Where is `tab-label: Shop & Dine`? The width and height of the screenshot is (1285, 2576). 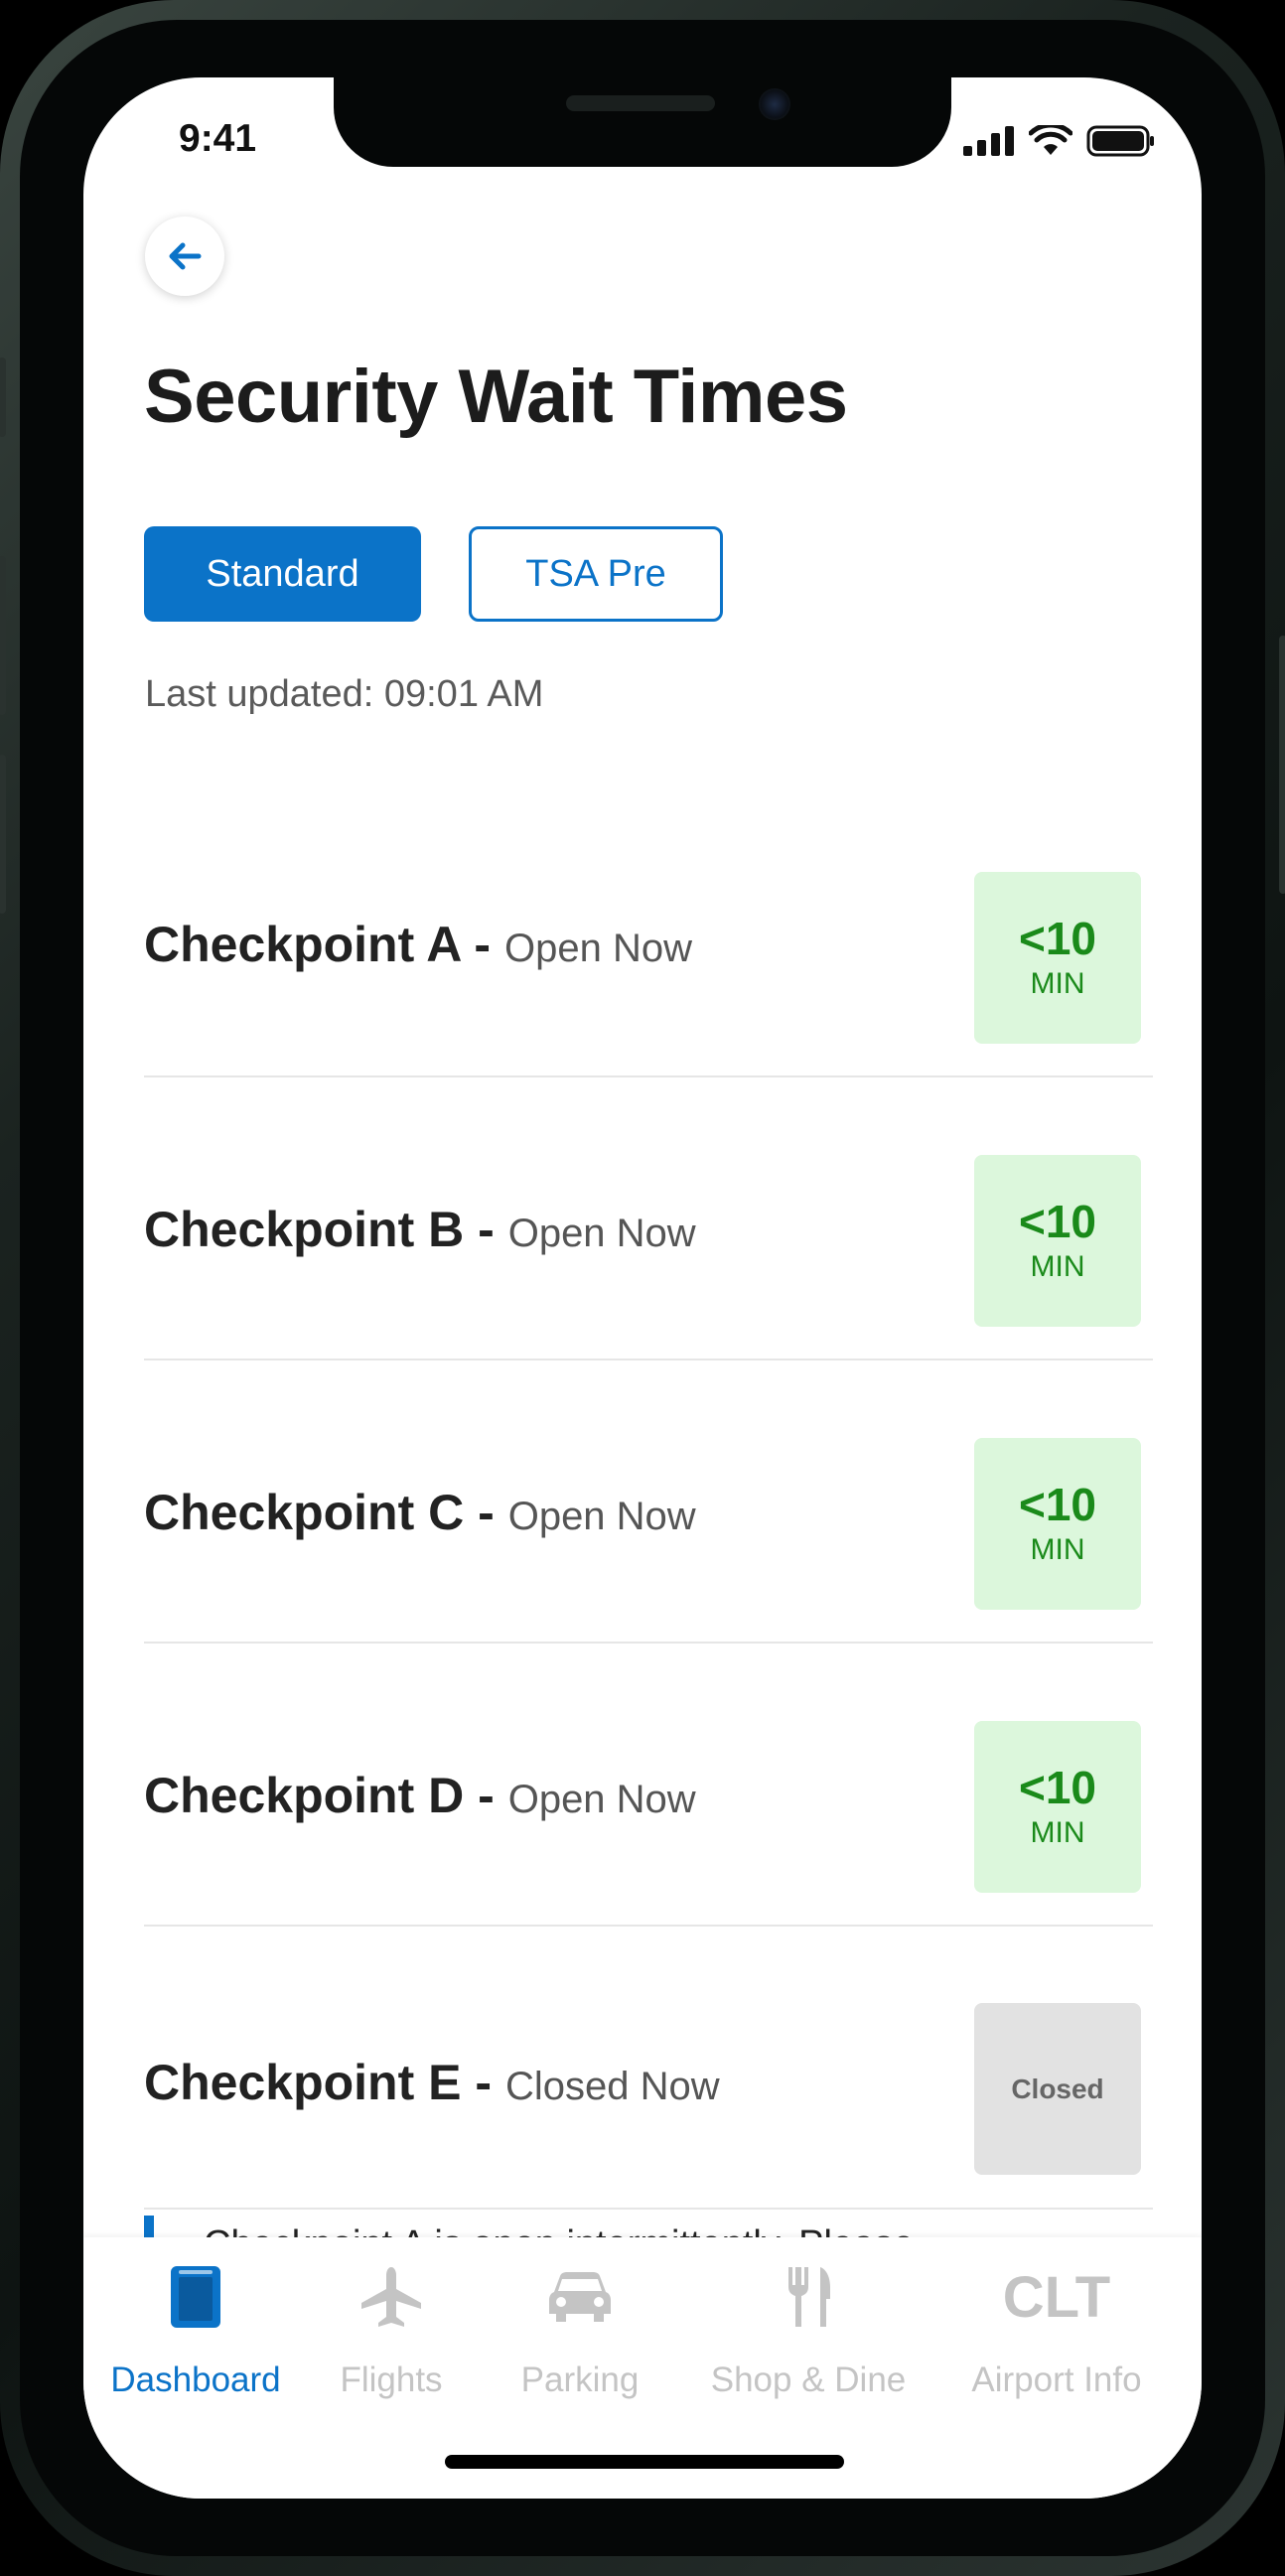 tab-label: Shop & Dine is located at coordinates (808, 2380).